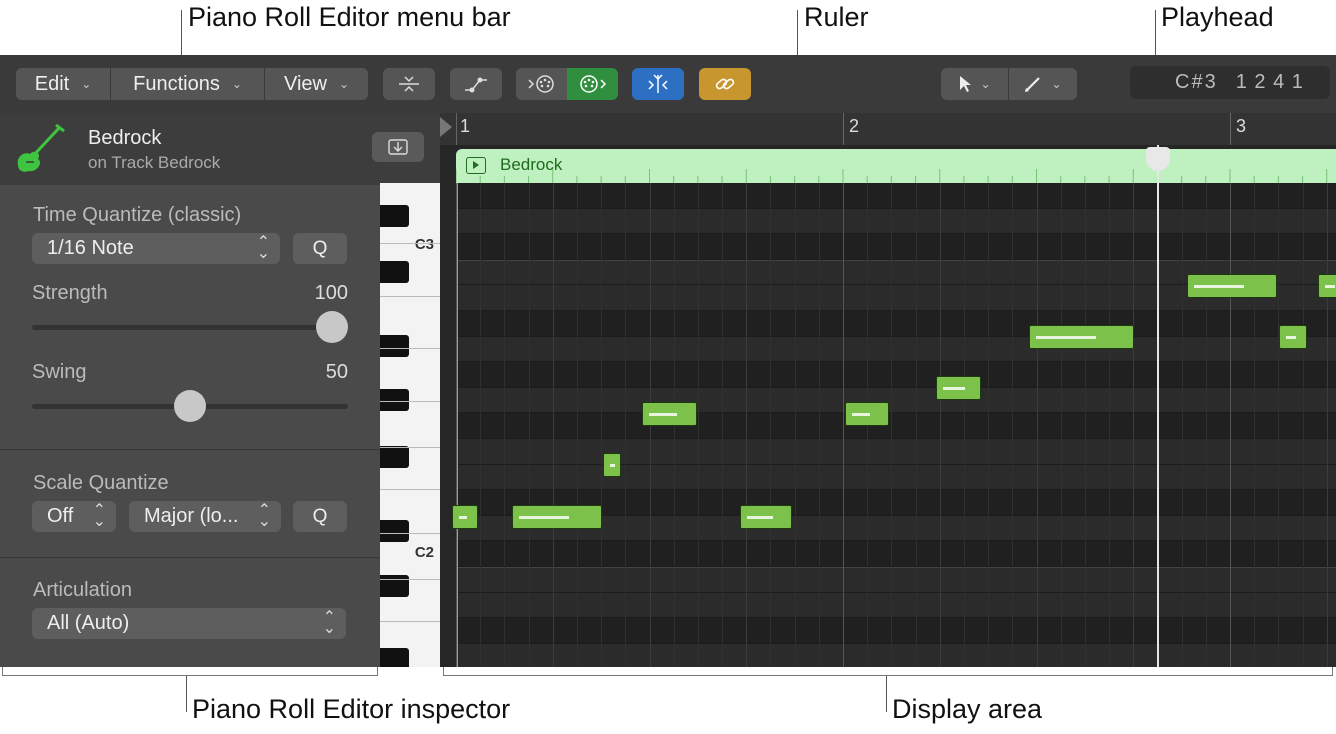 This screenshot has height=734, width=1336. I want to click on midi-out-button, so click(541, 84).